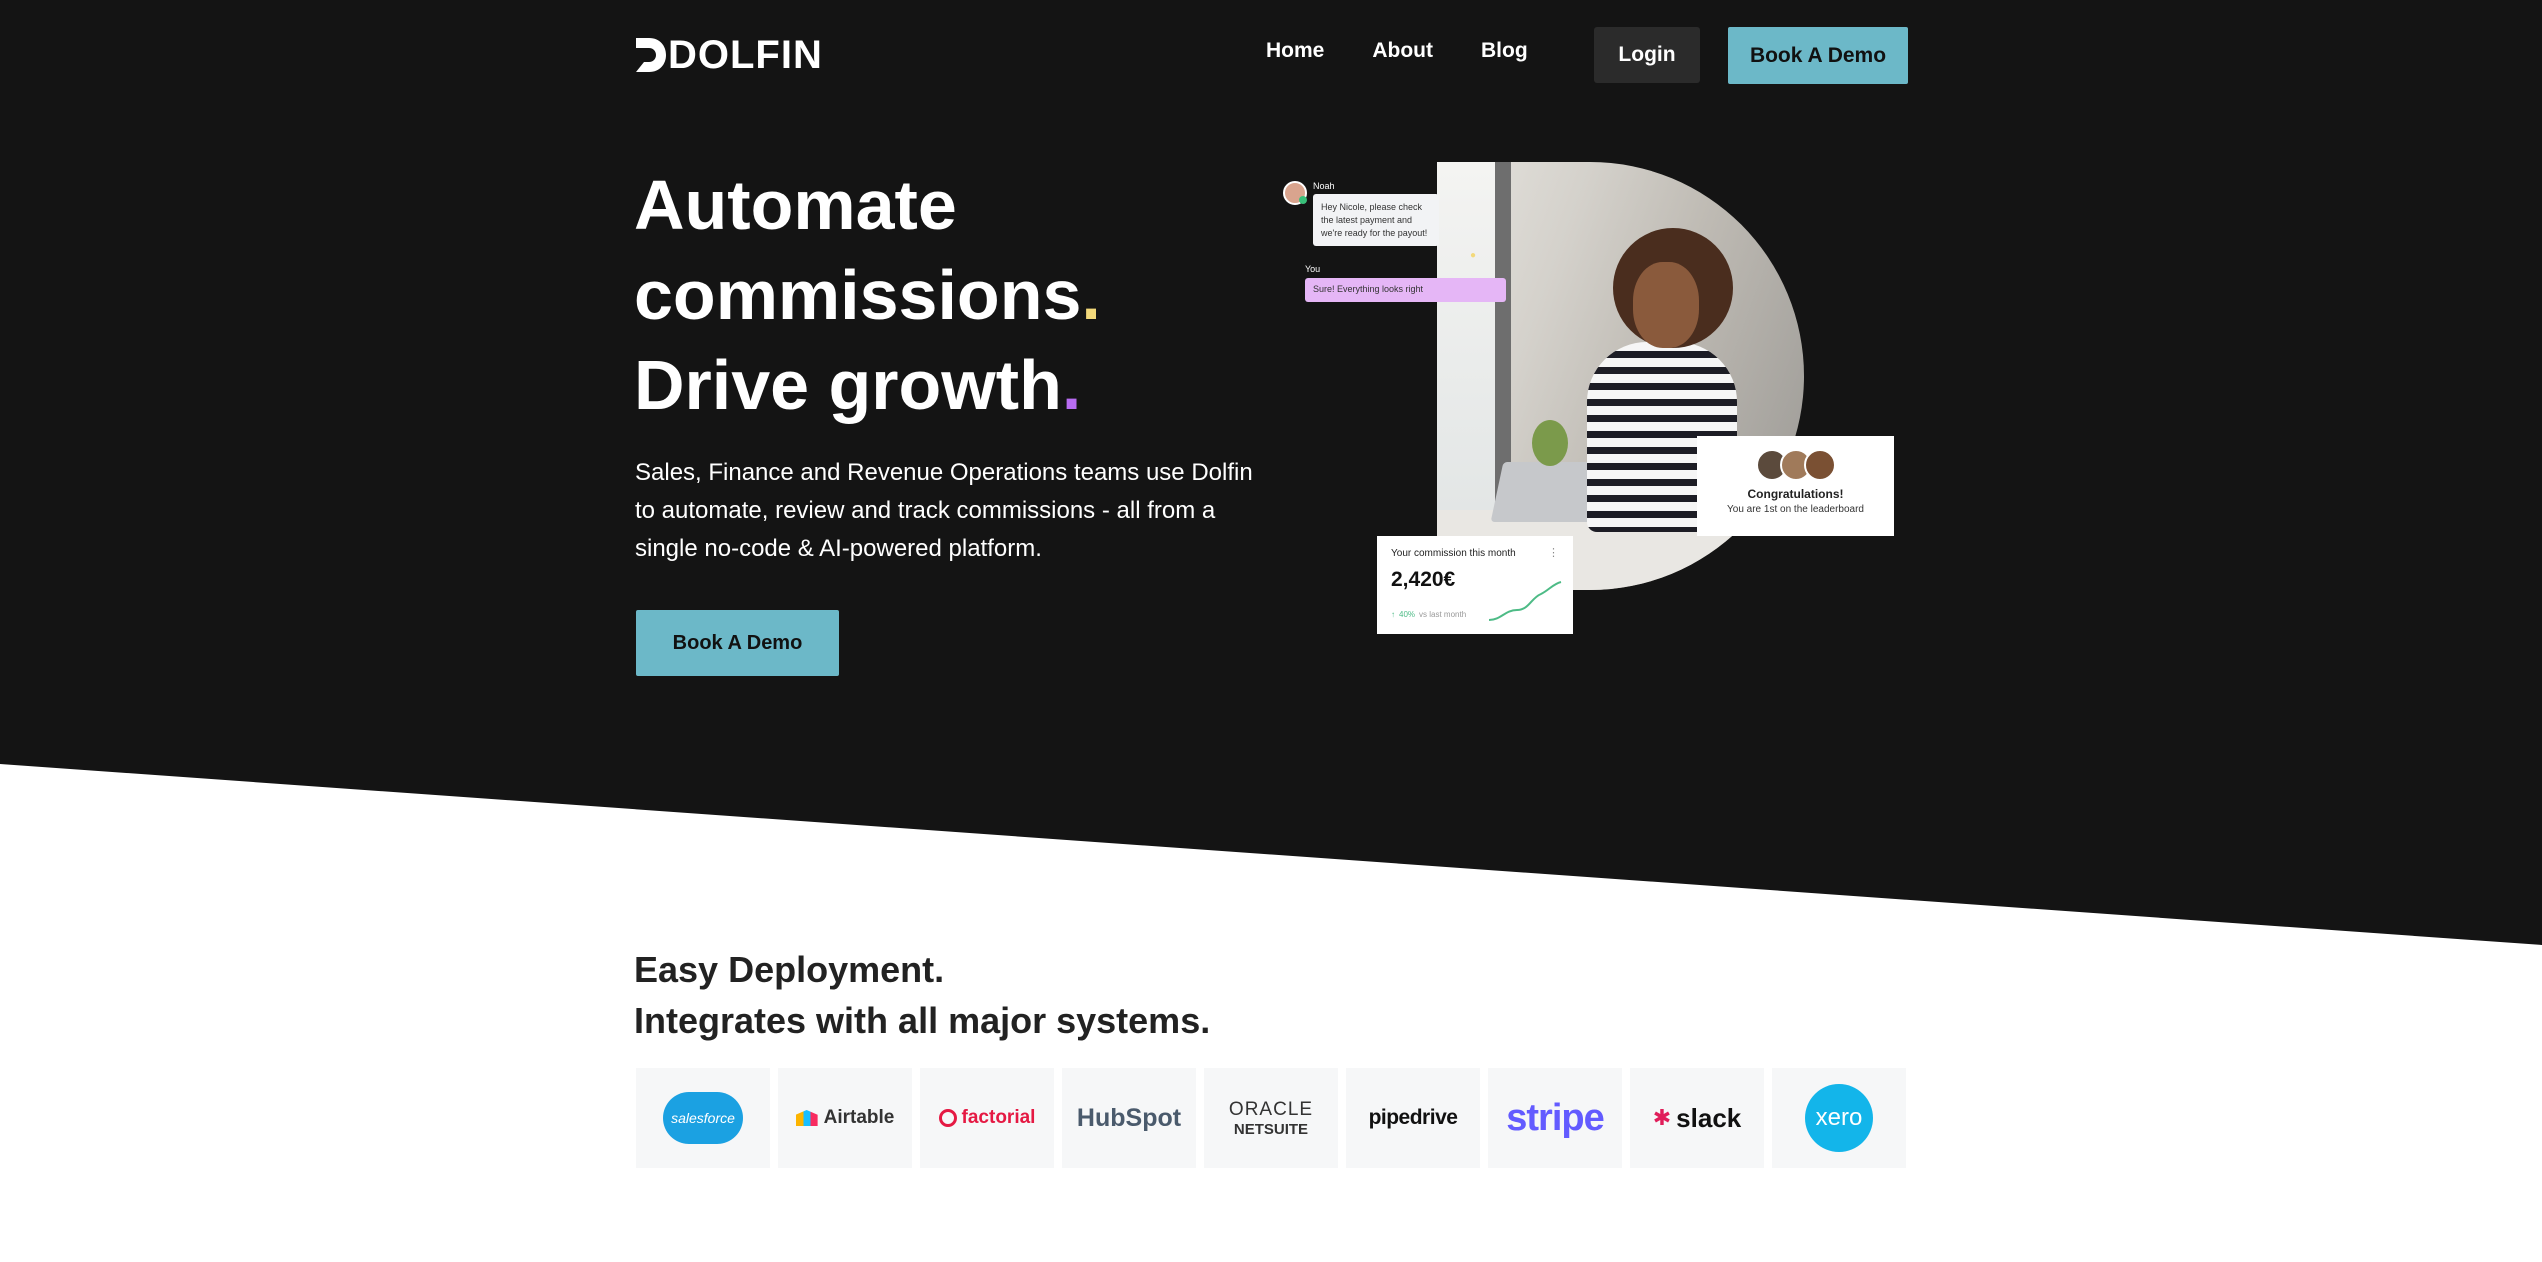 The image size is (2542, 1262). What do you see at coordinates (858, 295) in the screenshot?
I see `hero-title-commissions: commissions` at bounding box center [858, 295].